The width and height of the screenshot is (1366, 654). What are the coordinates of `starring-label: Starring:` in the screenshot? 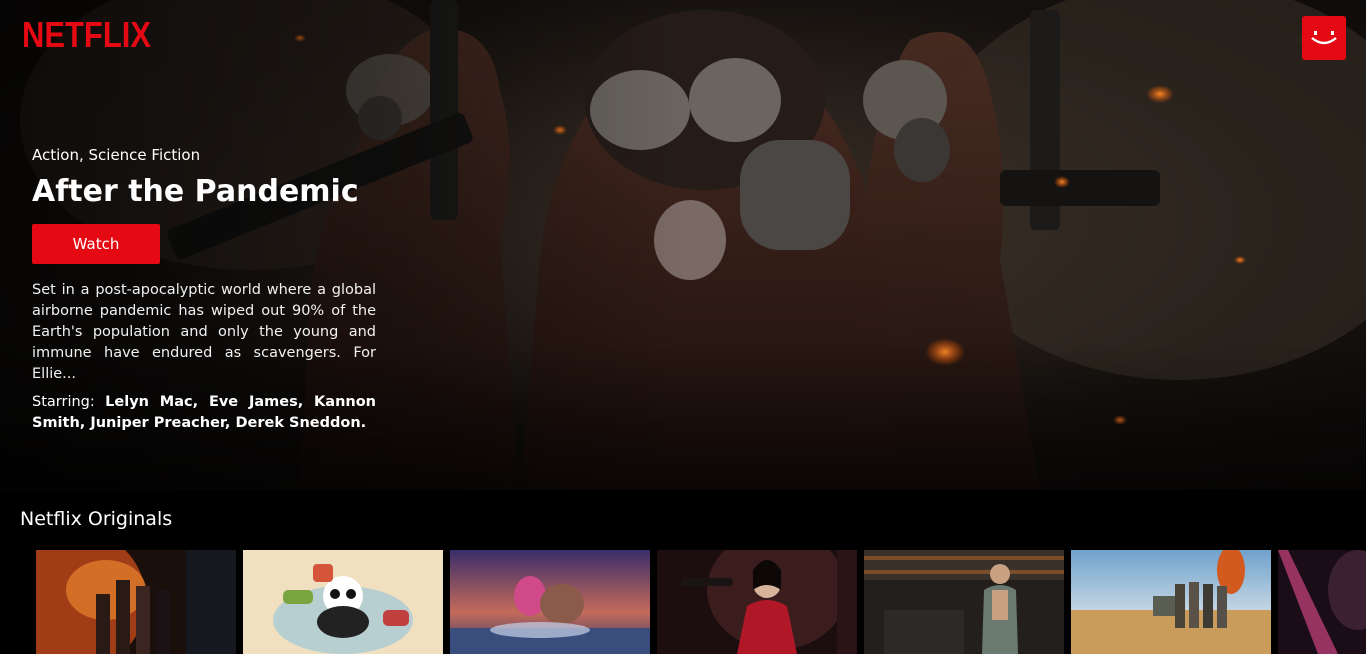 It's located at (63, 402).